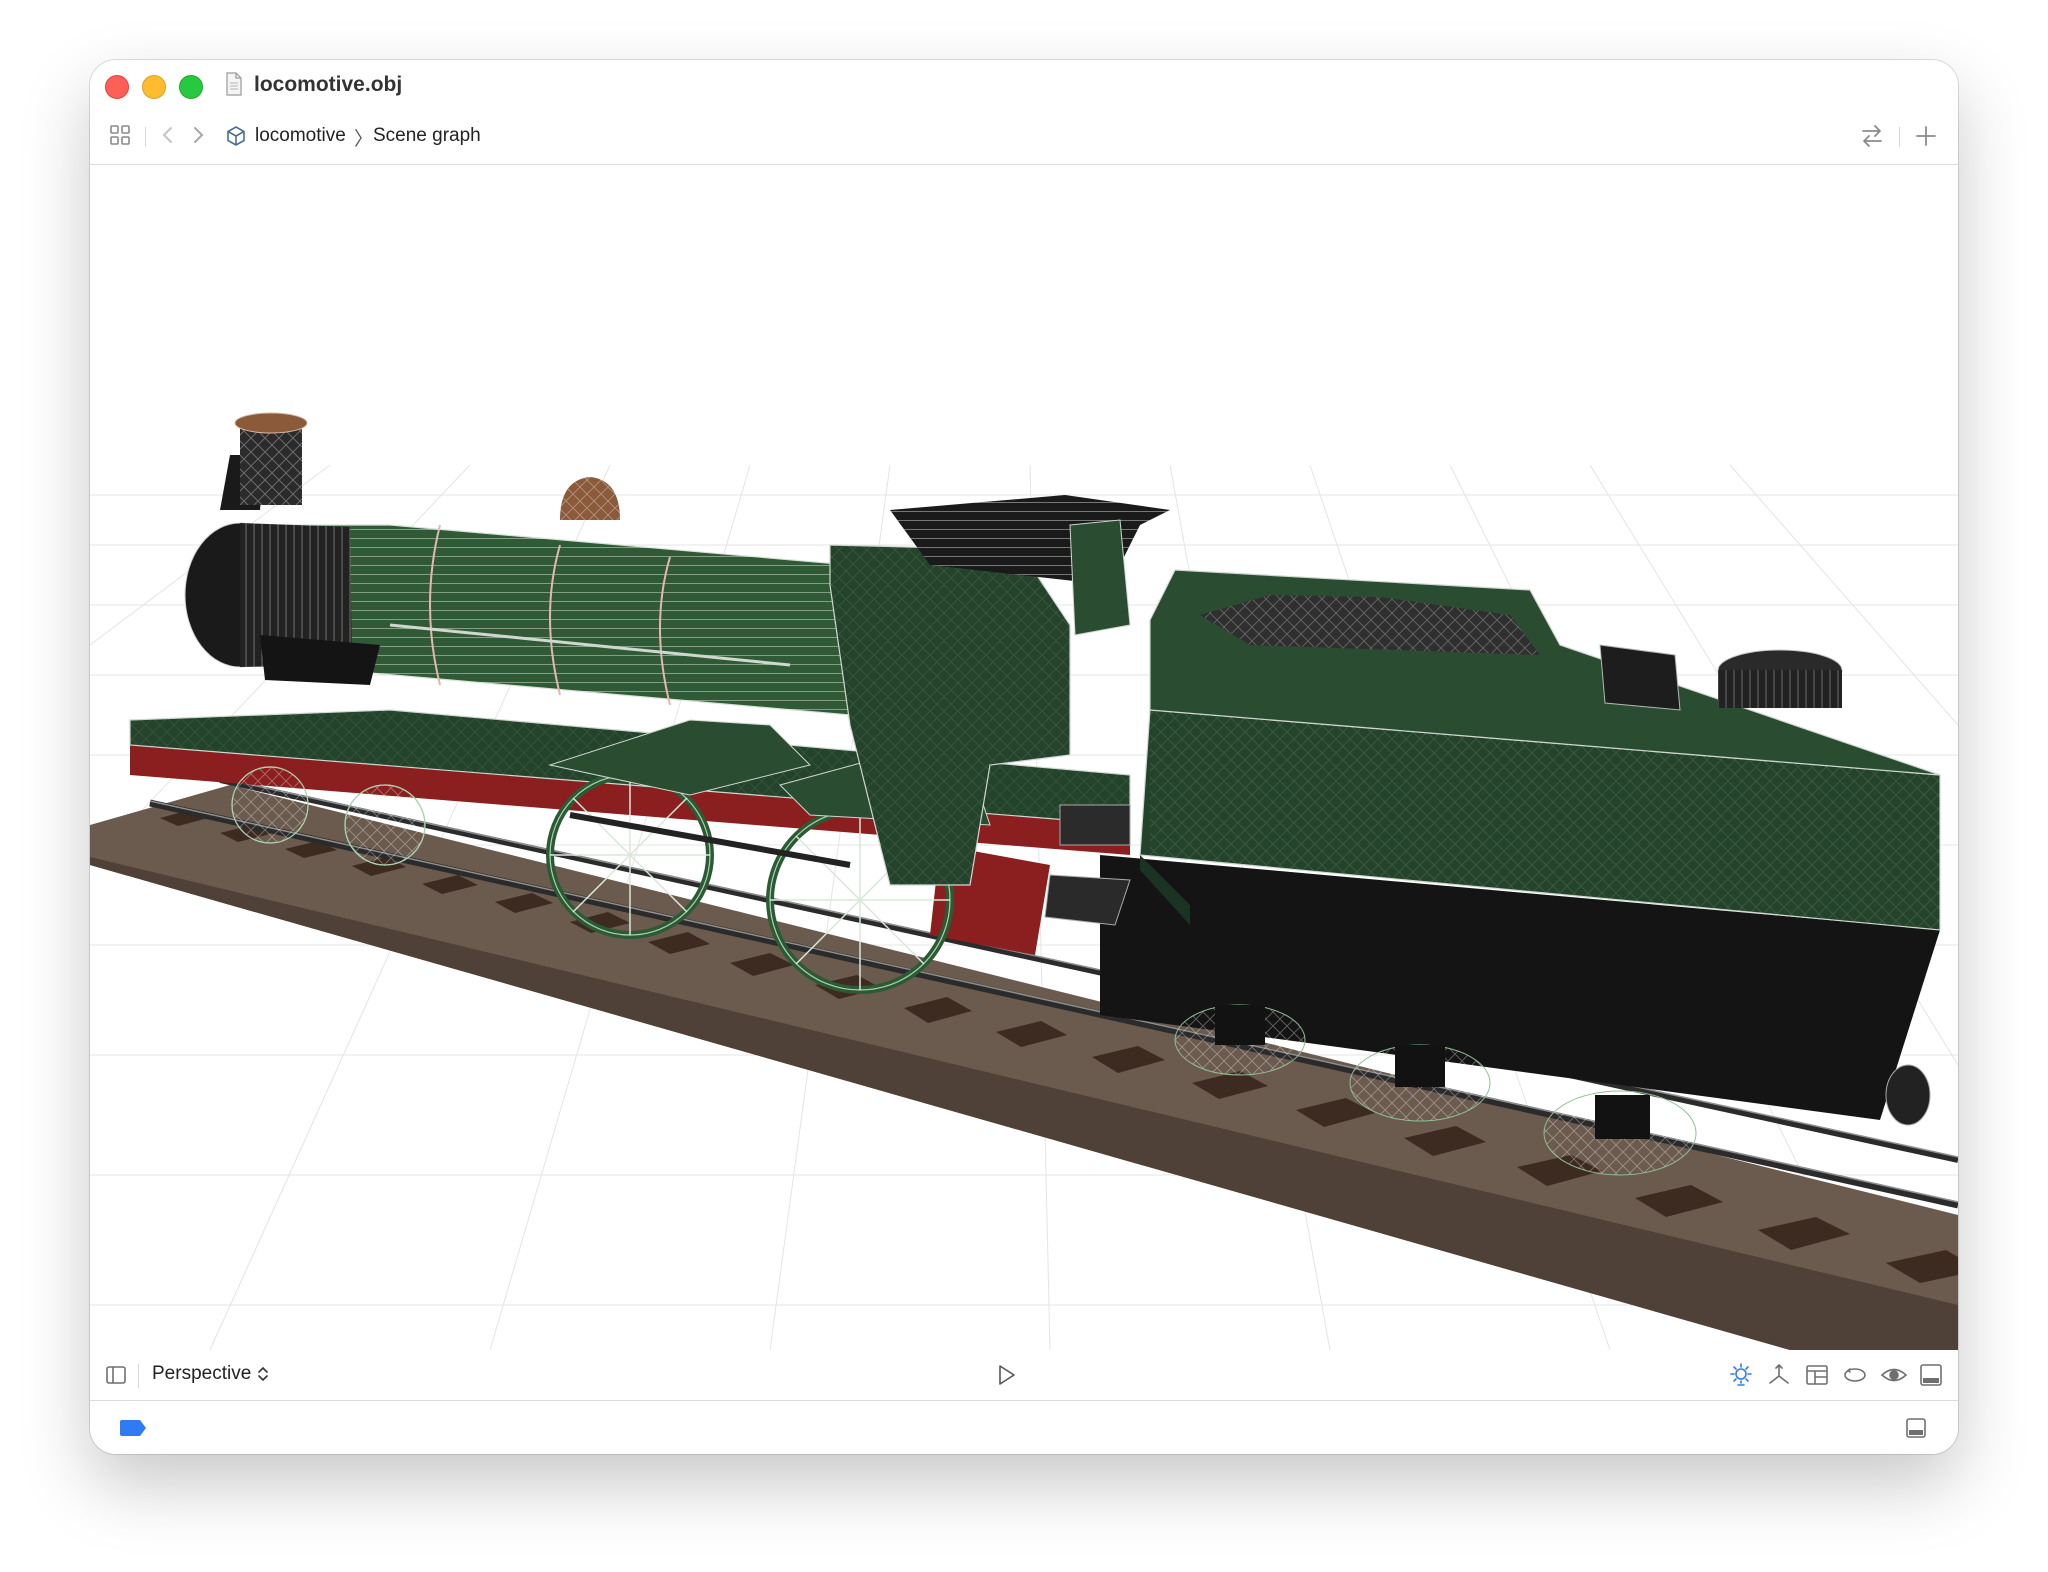  Describe the element at coordinates (133, 1430) in the screenshot. I see `tag-icon` at that location.